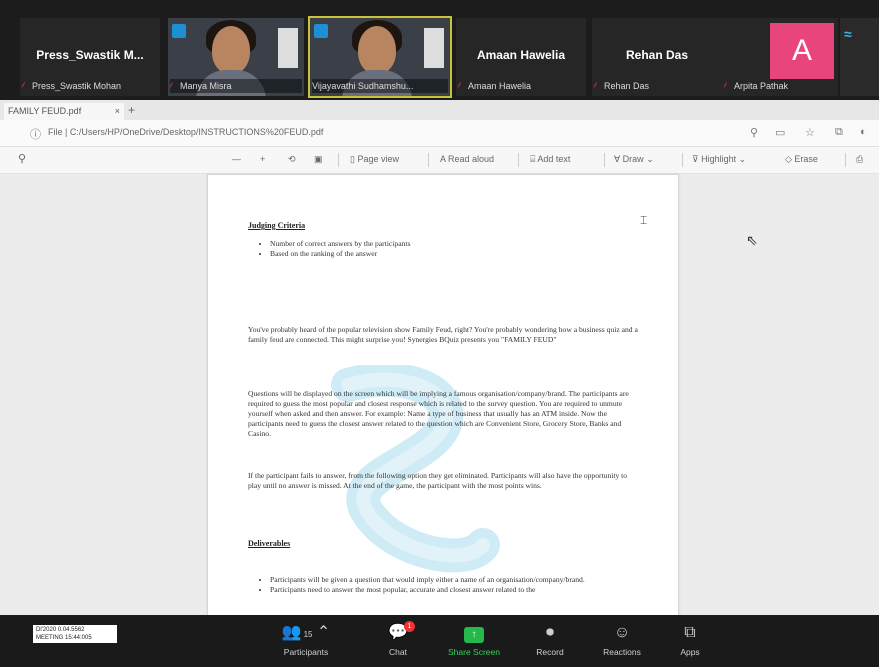  I want to click on profile-icon: ◐, so click(863, 132).